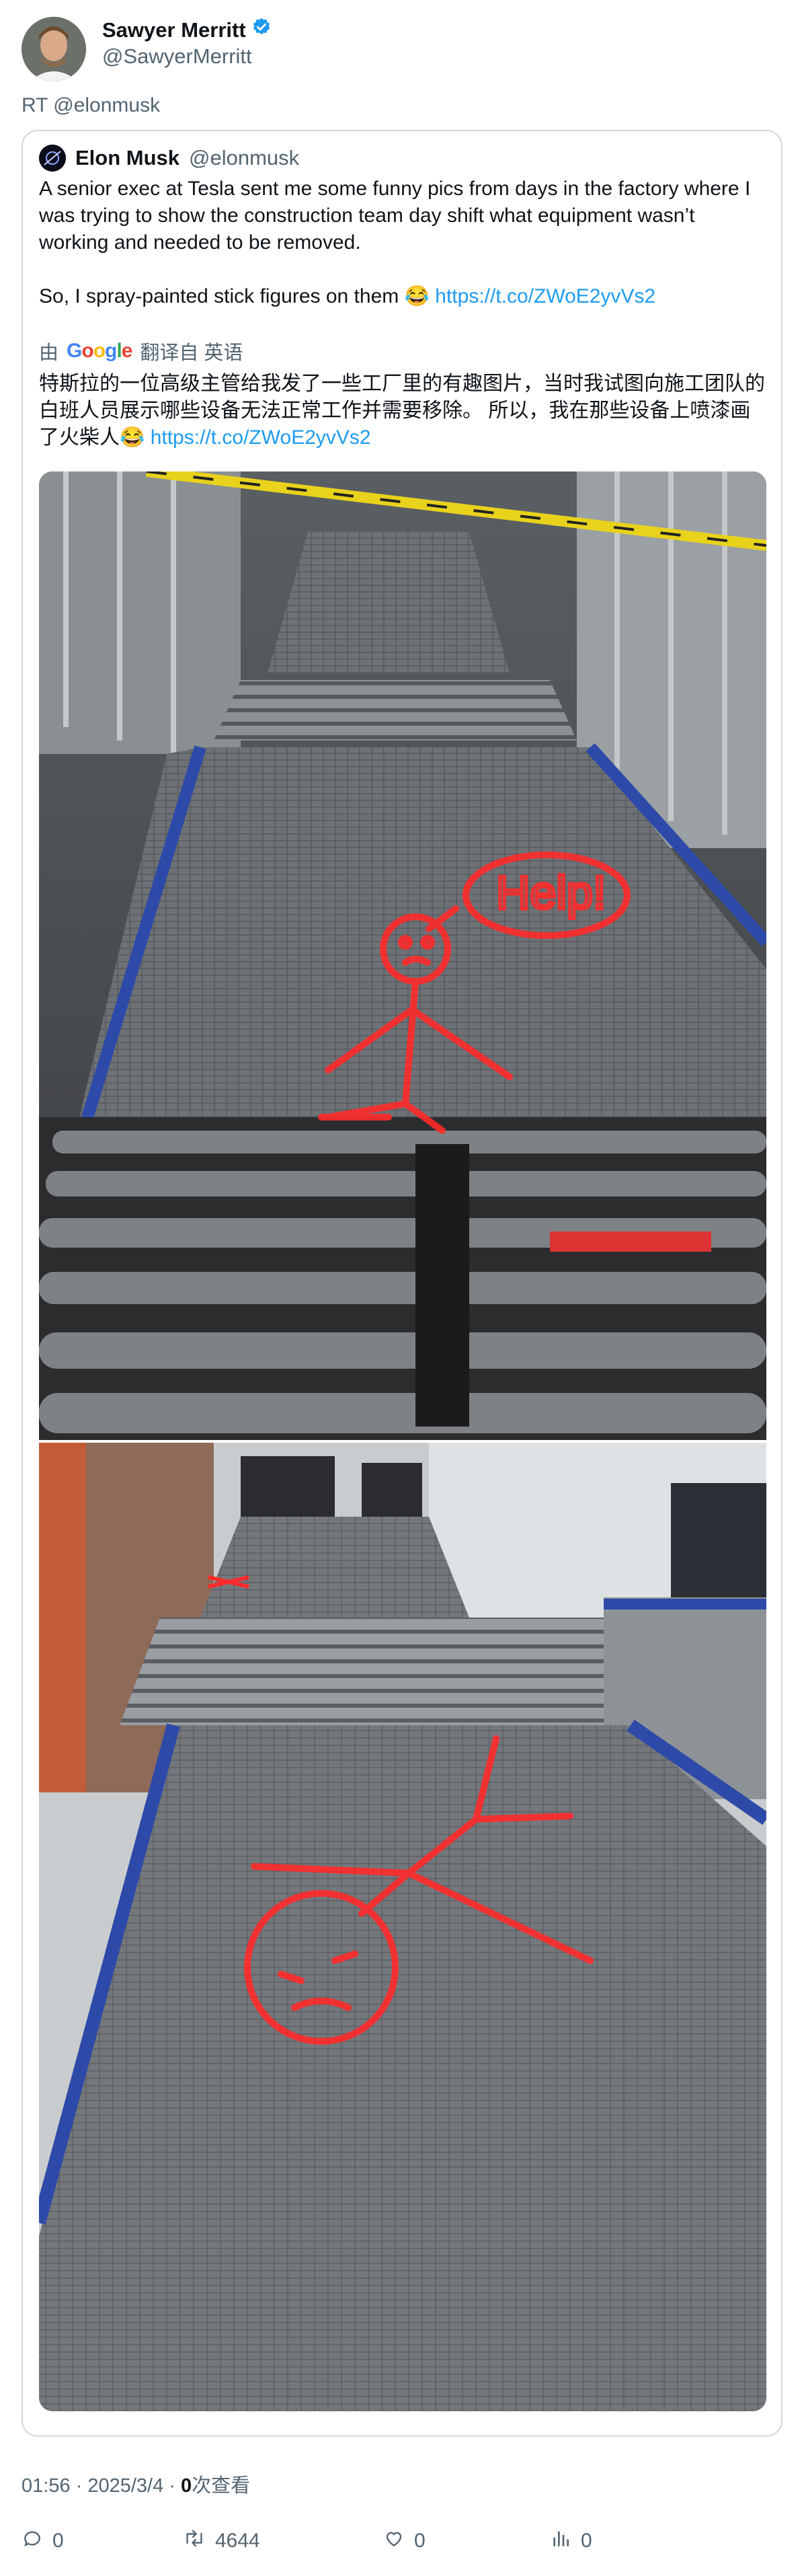 This screenshot has width=804, height=2576. Describe the element at coordinates (420, 2541) in the screenshot. I see `like-count: 0` at that location.